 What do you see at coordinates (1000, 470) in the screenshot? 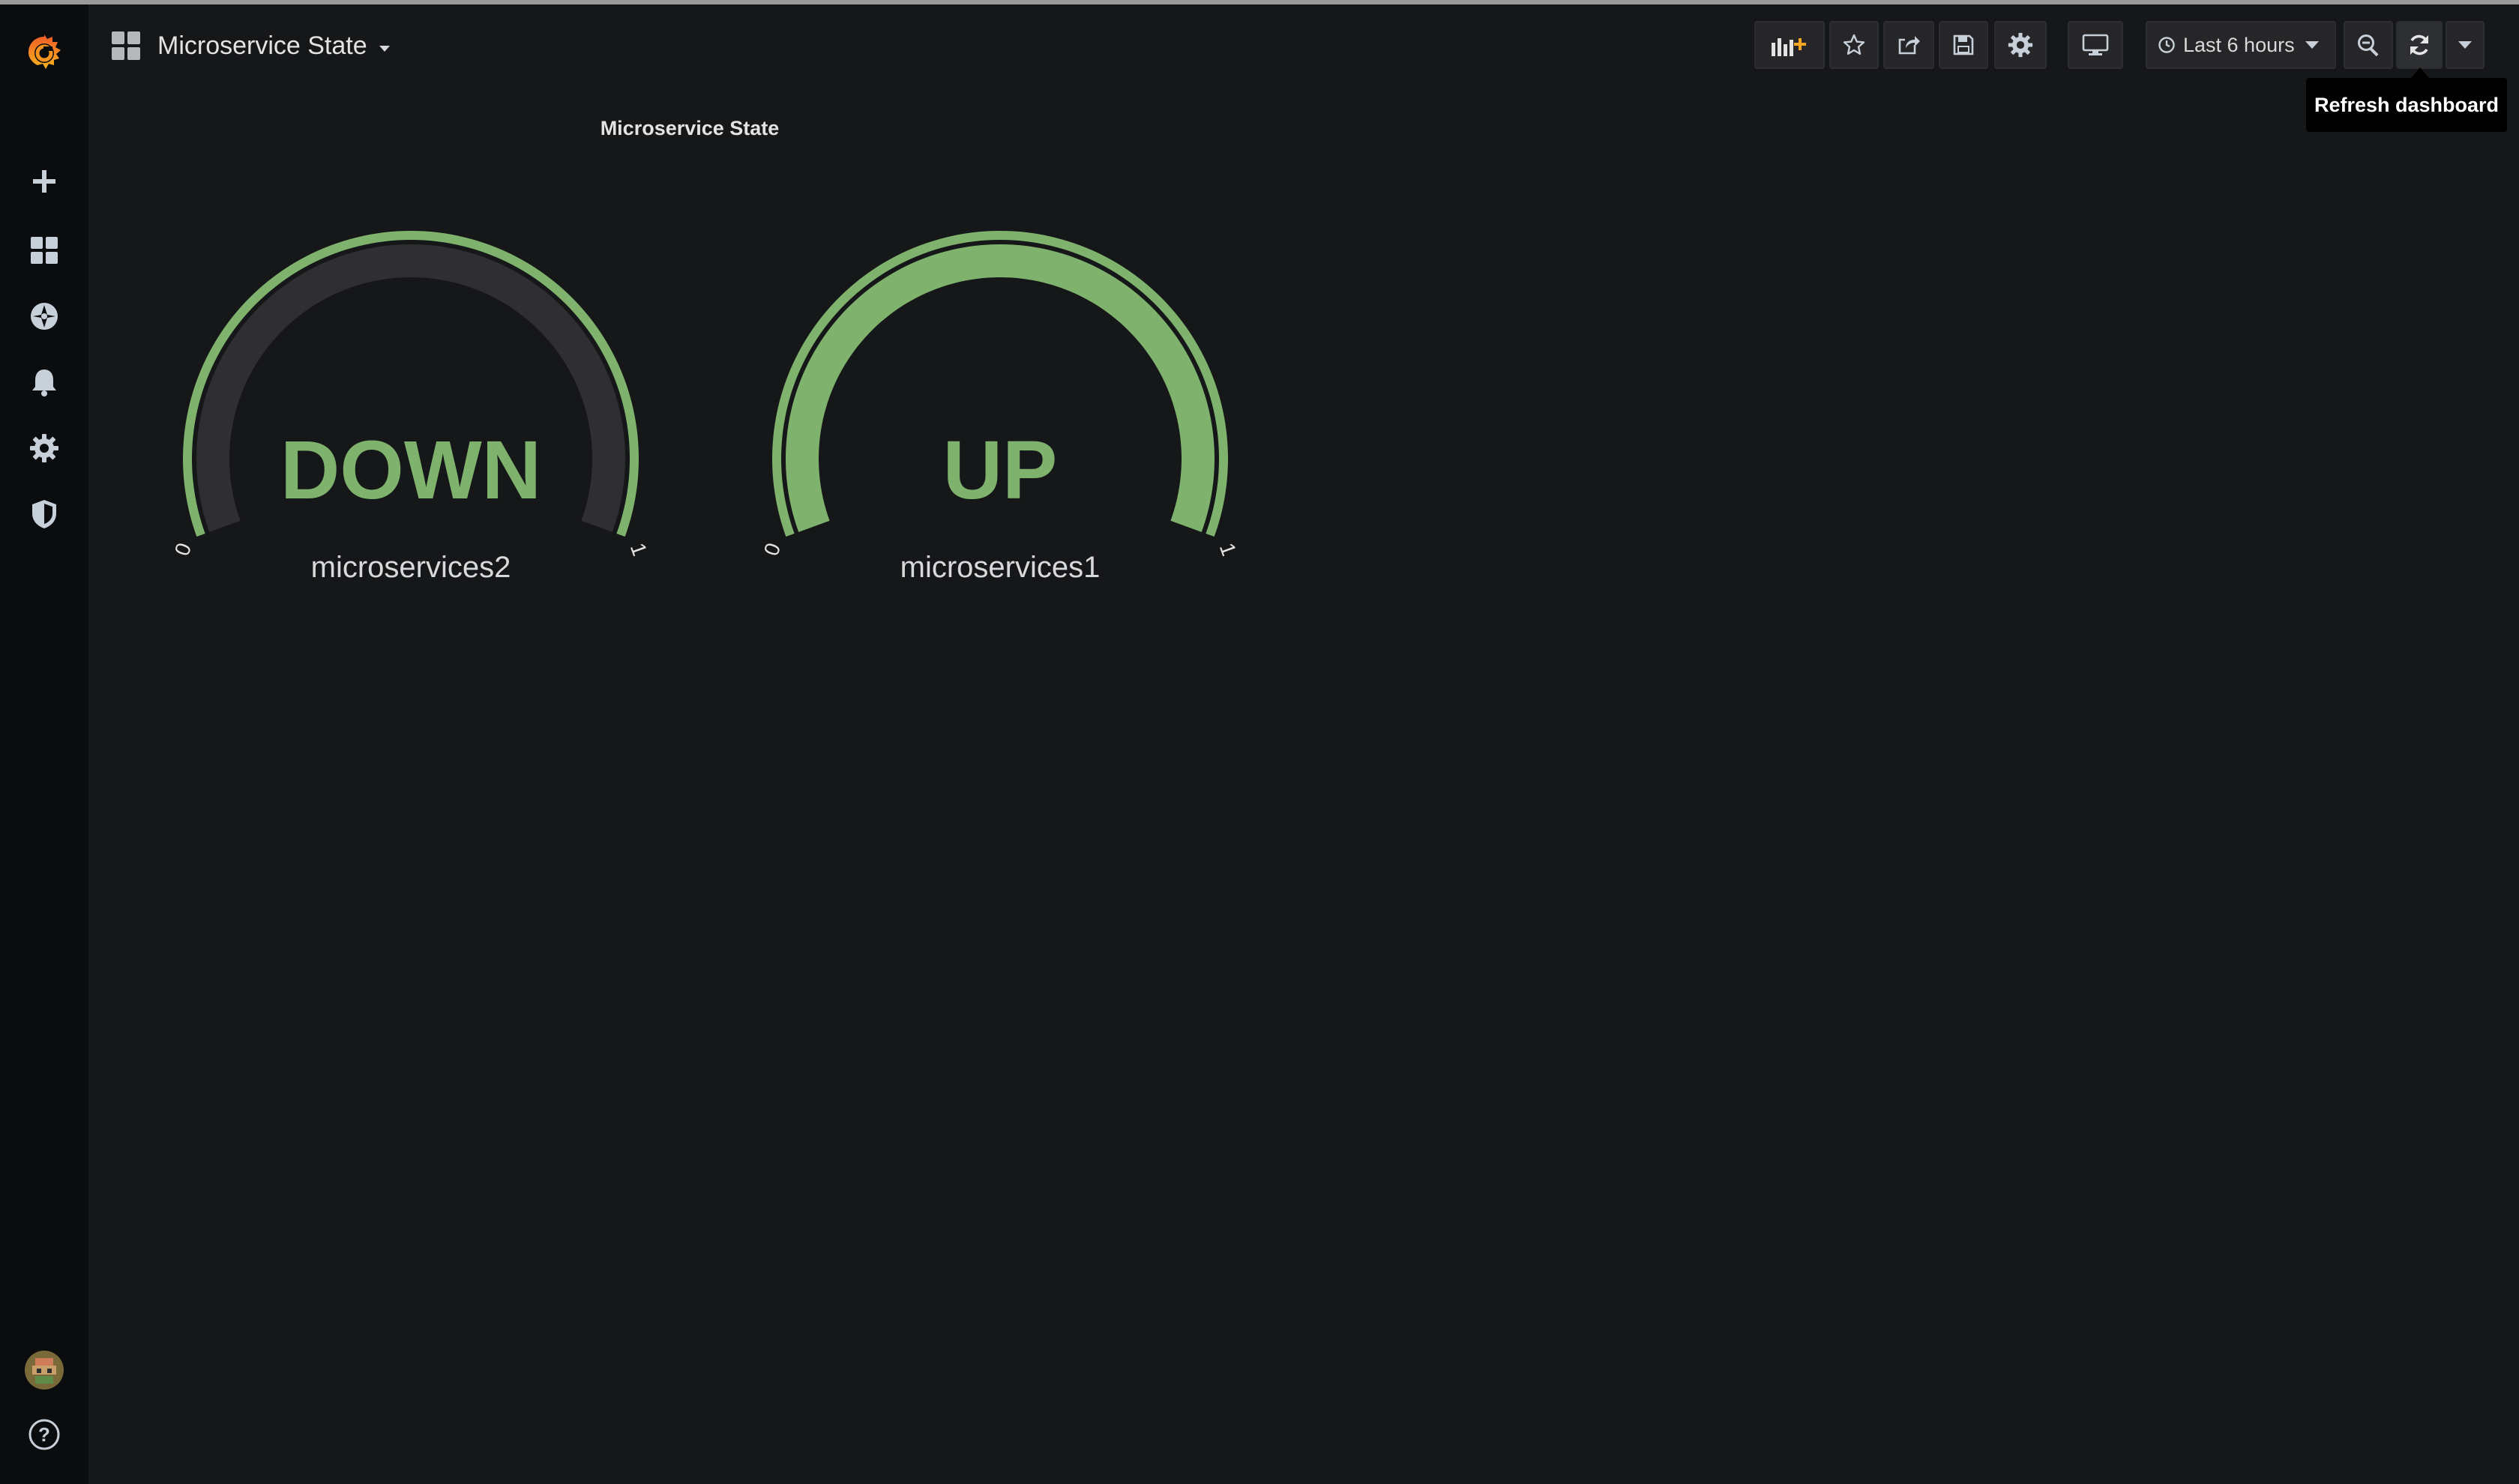
I see `gauge-value-text: UP` at bounding box center [1000, 470].